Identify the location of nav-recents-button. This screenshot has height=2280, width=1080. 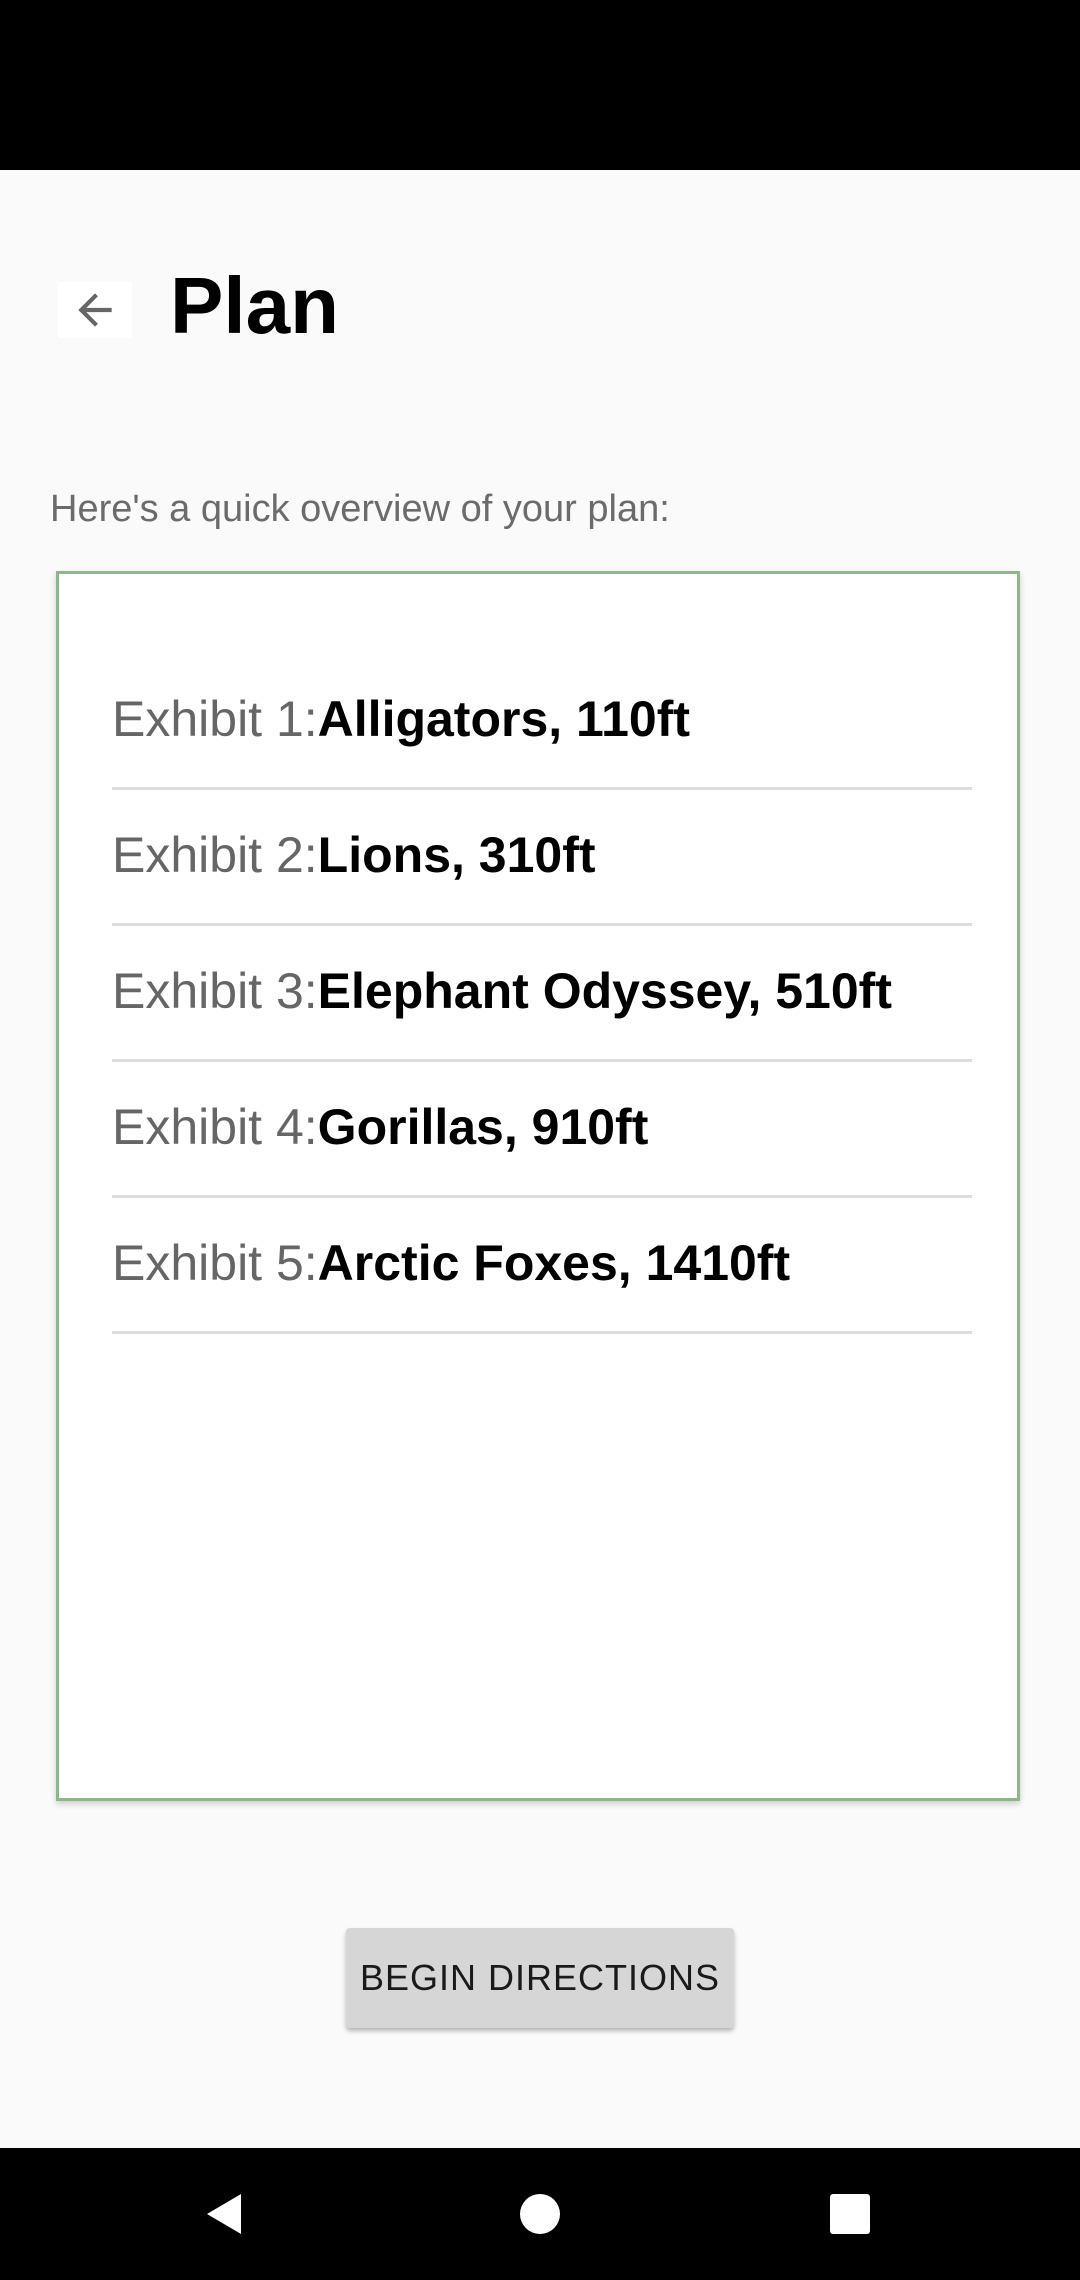
(850, 2214).